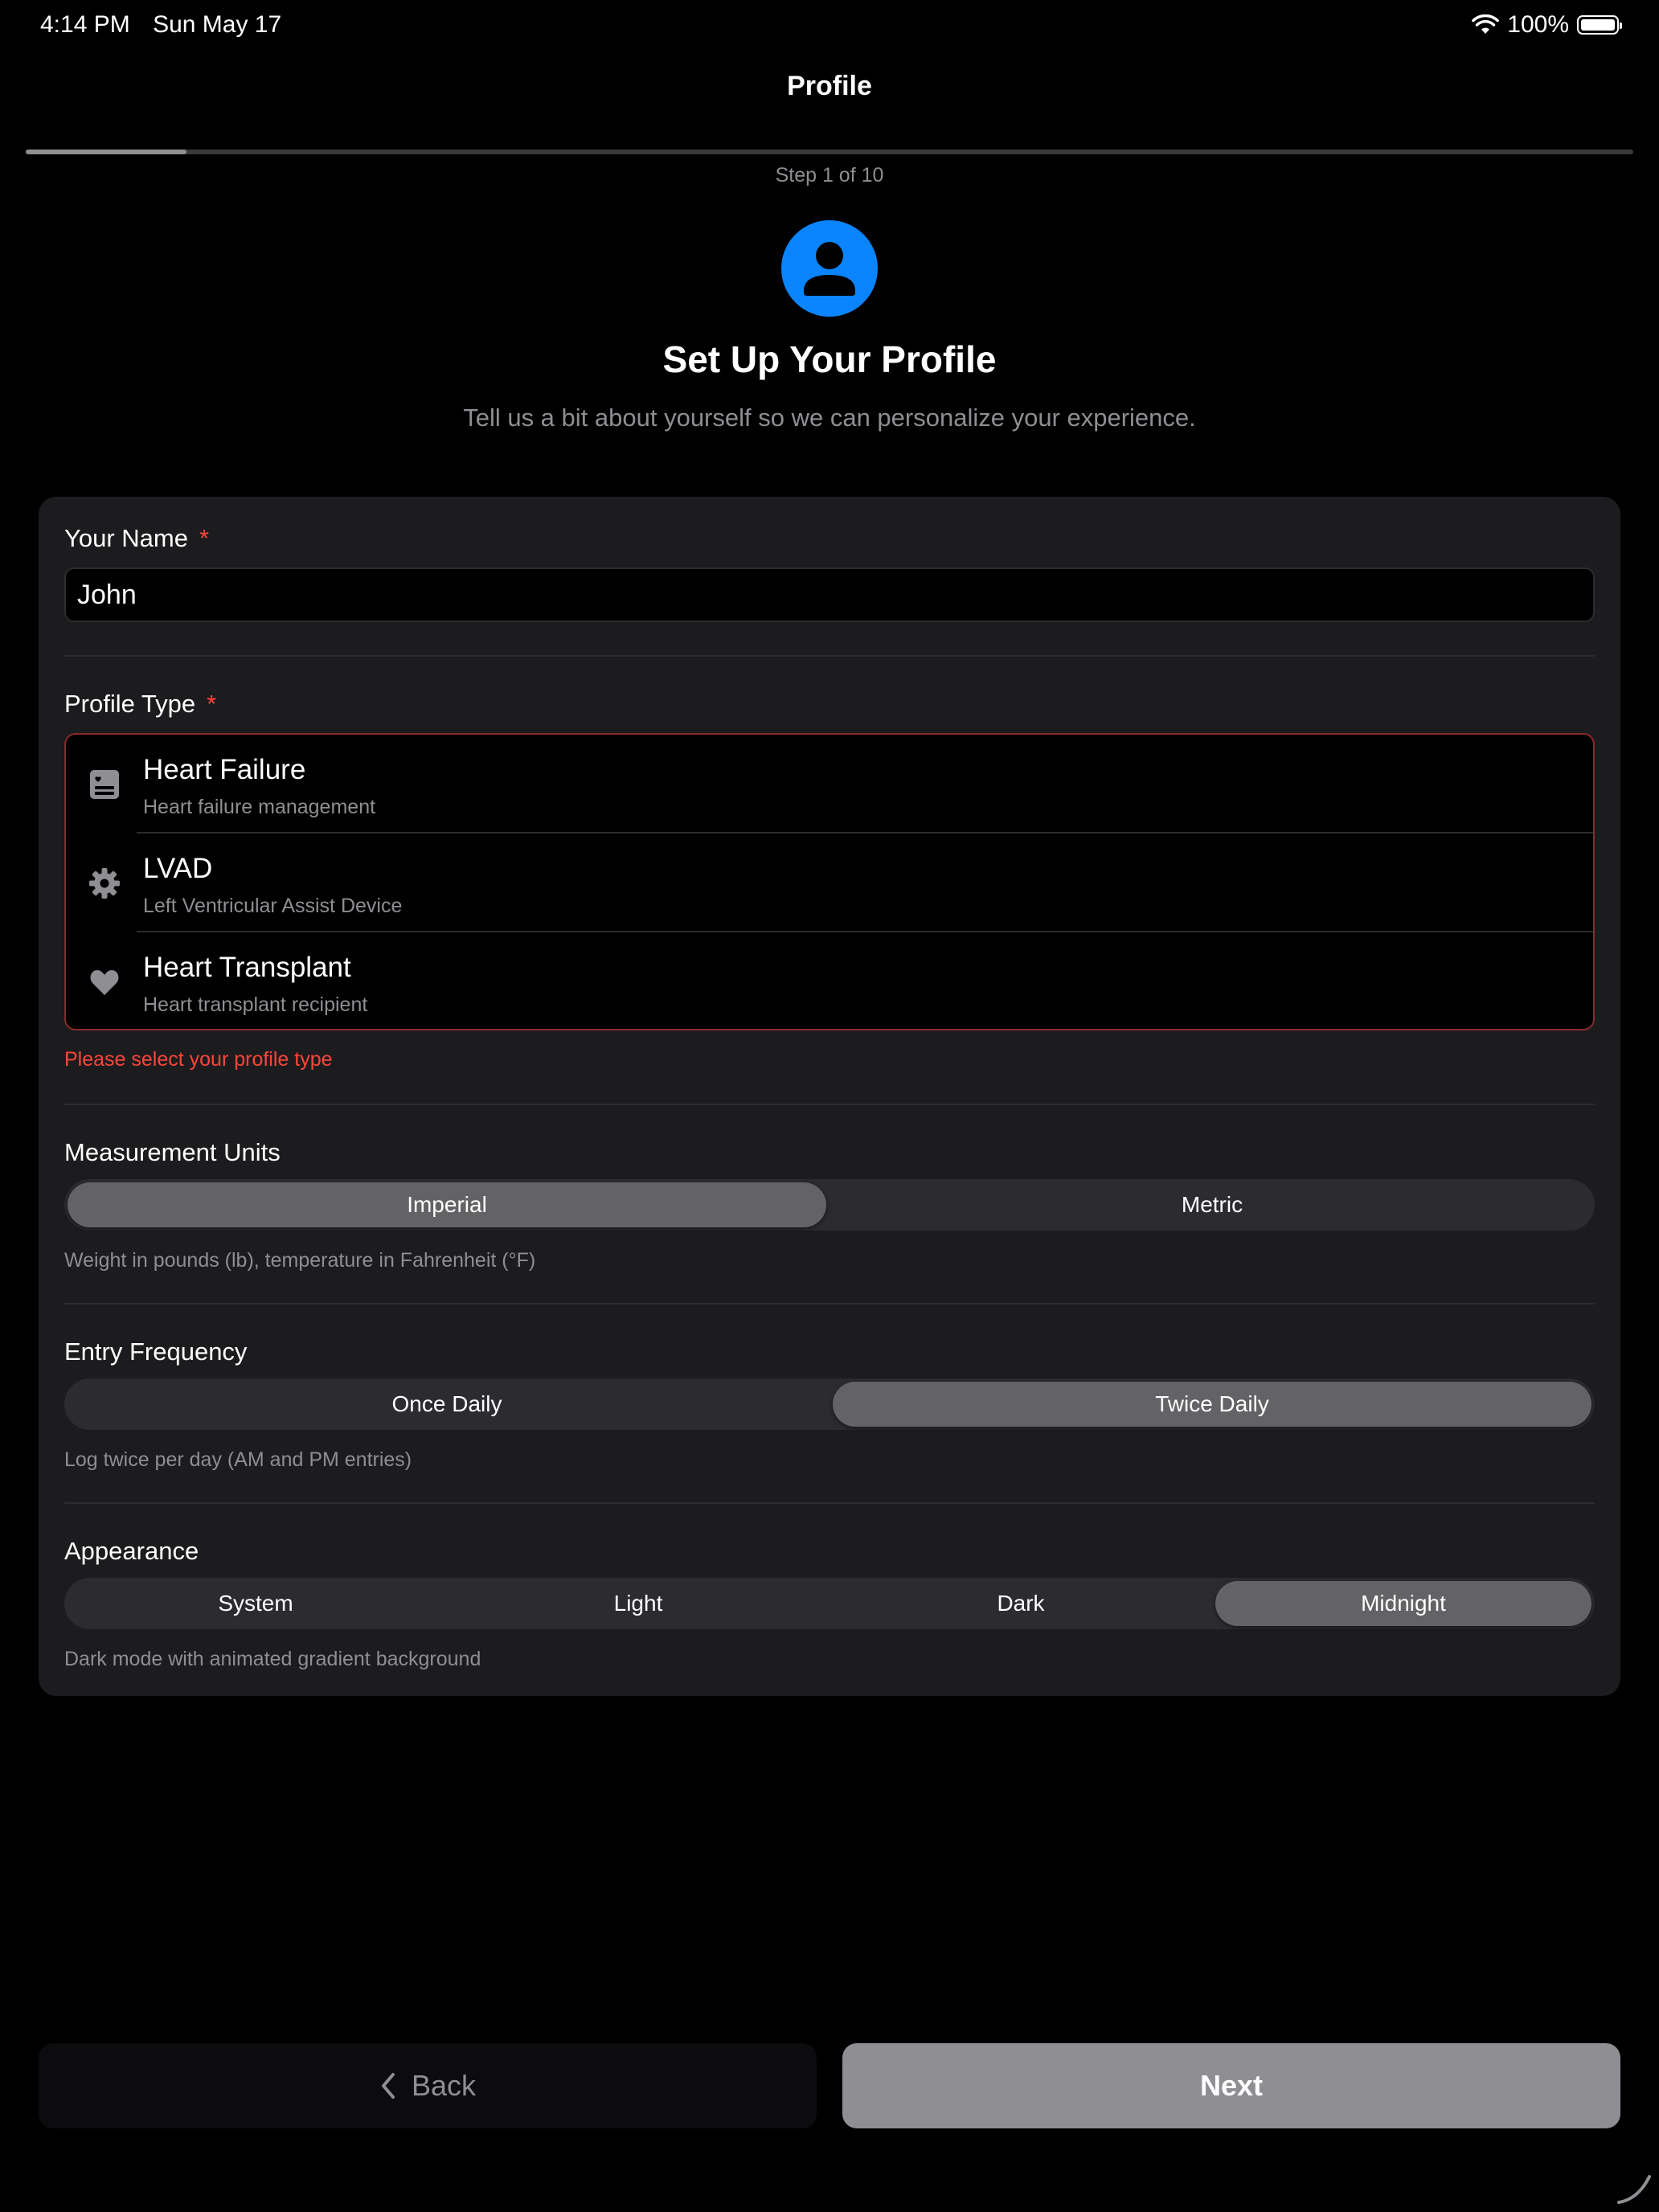 The image size is (1659, 2212). I want to click on name-input: John, so click(829, 594).